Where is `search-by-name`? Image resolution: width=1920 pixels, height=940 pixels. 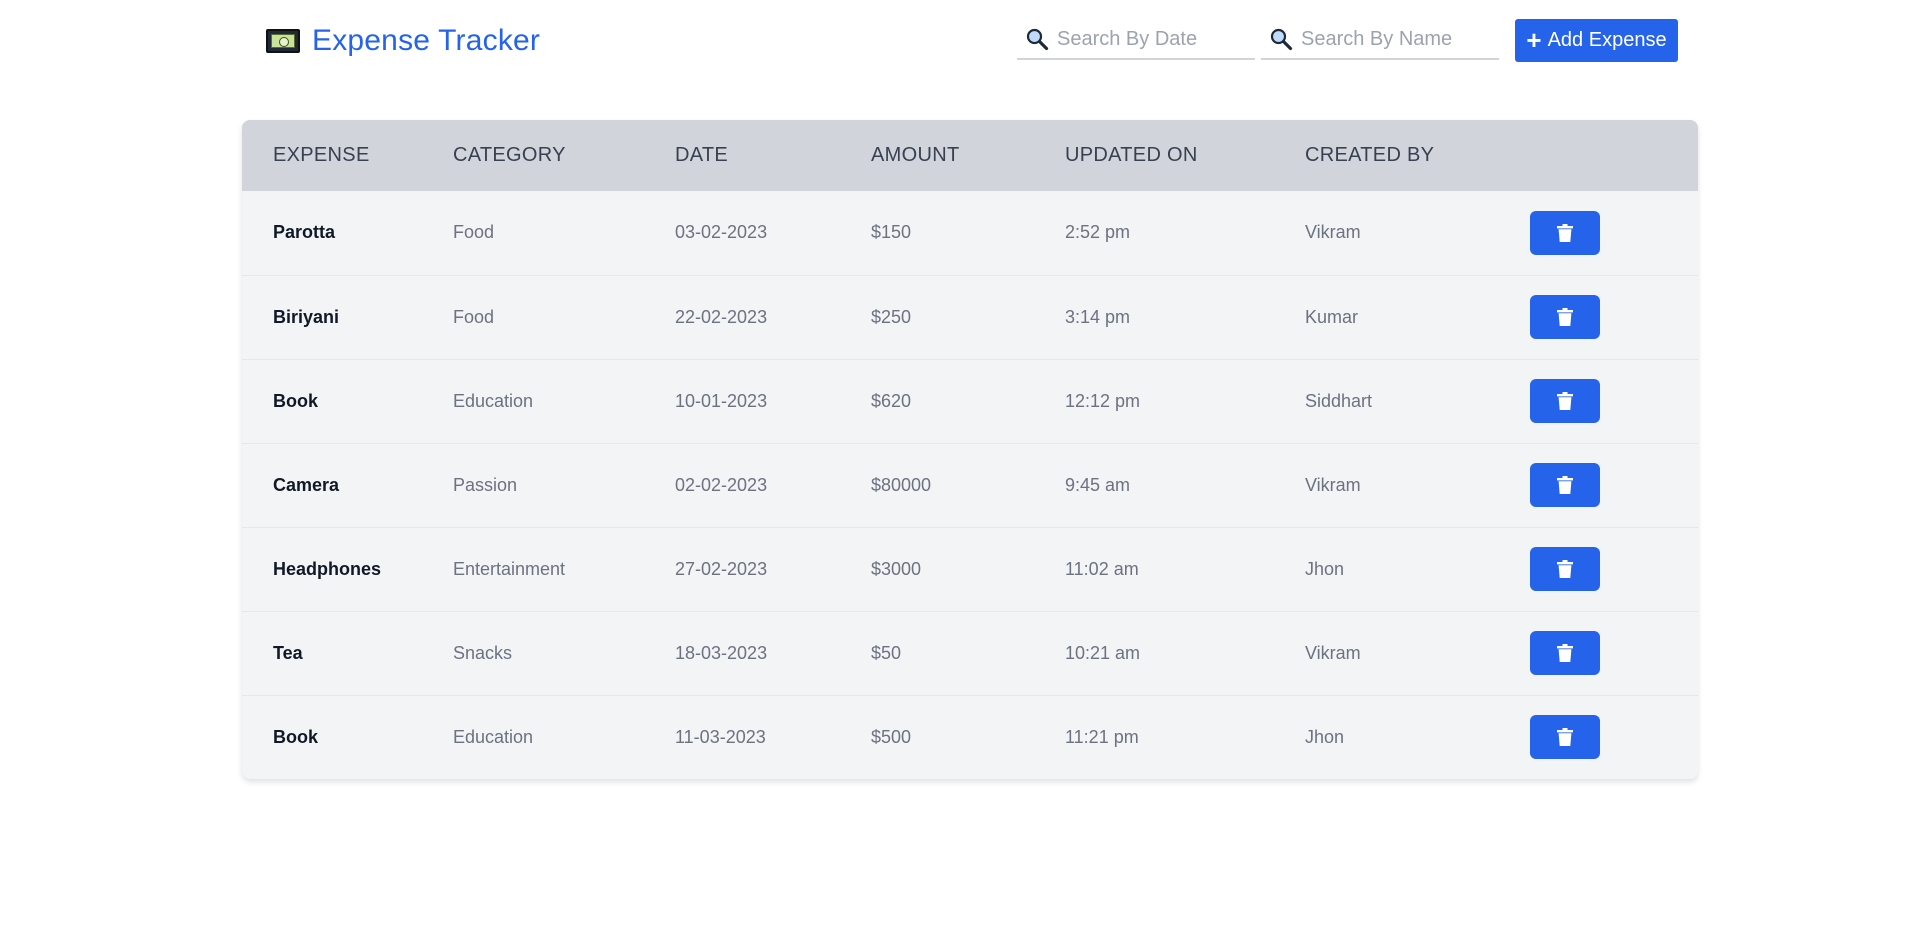 search-by-name is located at coordinates (1380, 40).